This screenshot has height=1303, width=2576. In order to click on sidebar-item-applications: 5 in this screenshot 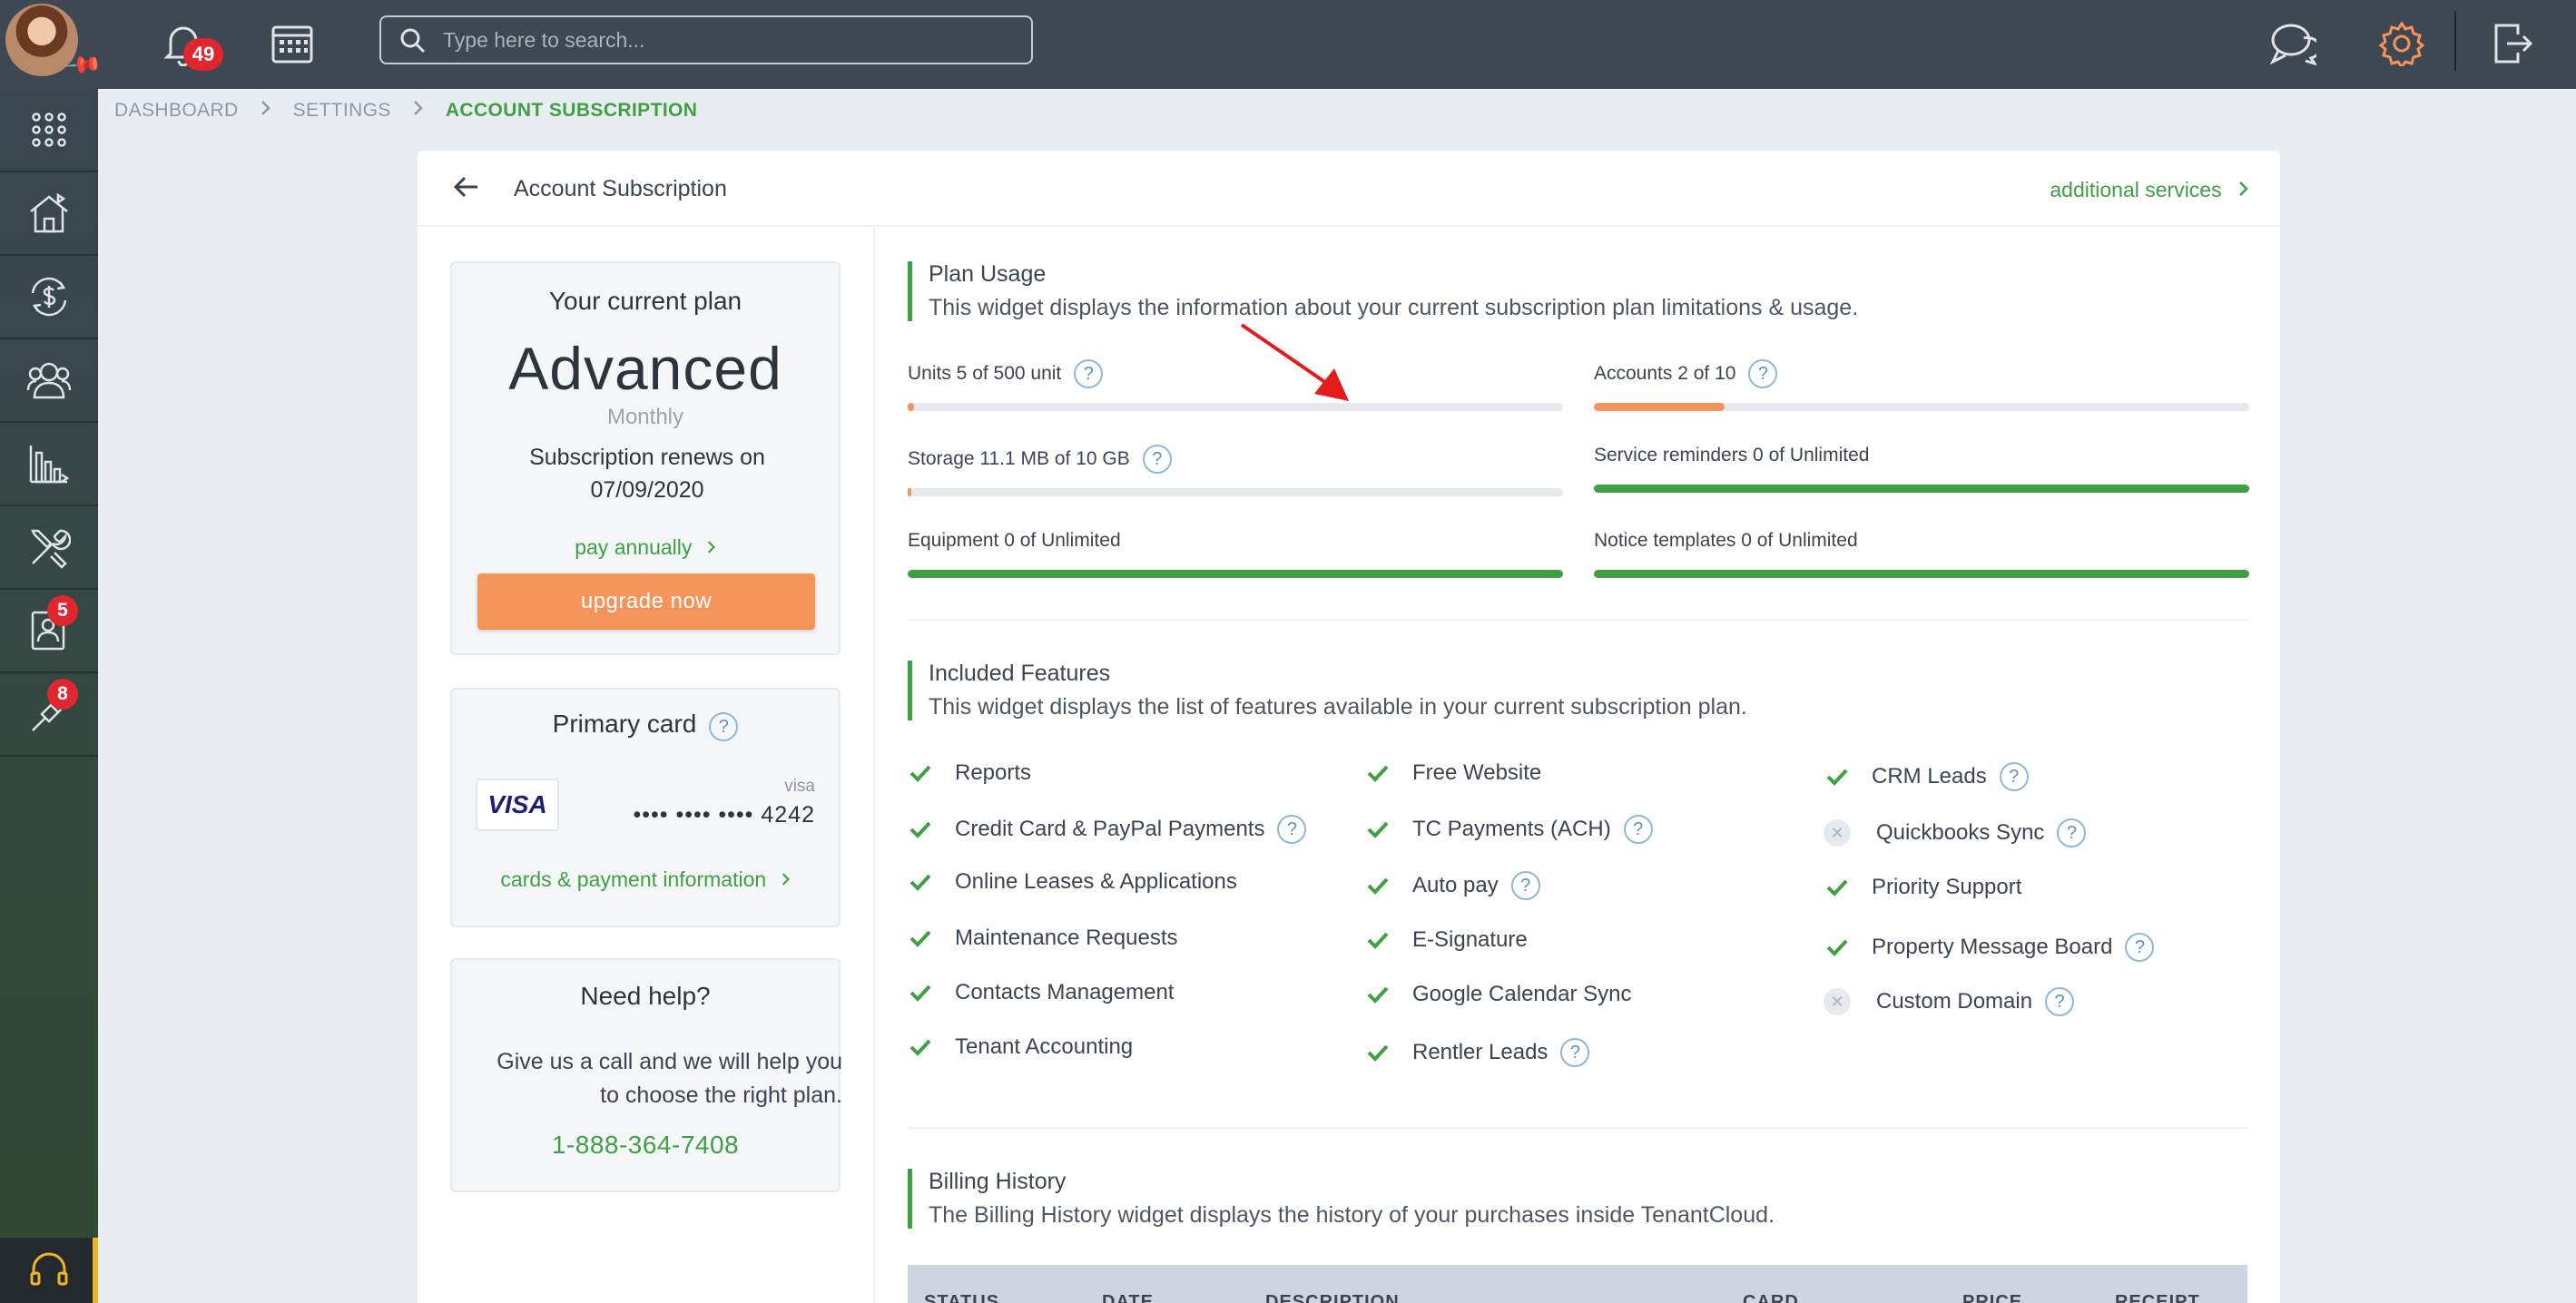, I will do `click(49, 631)`.